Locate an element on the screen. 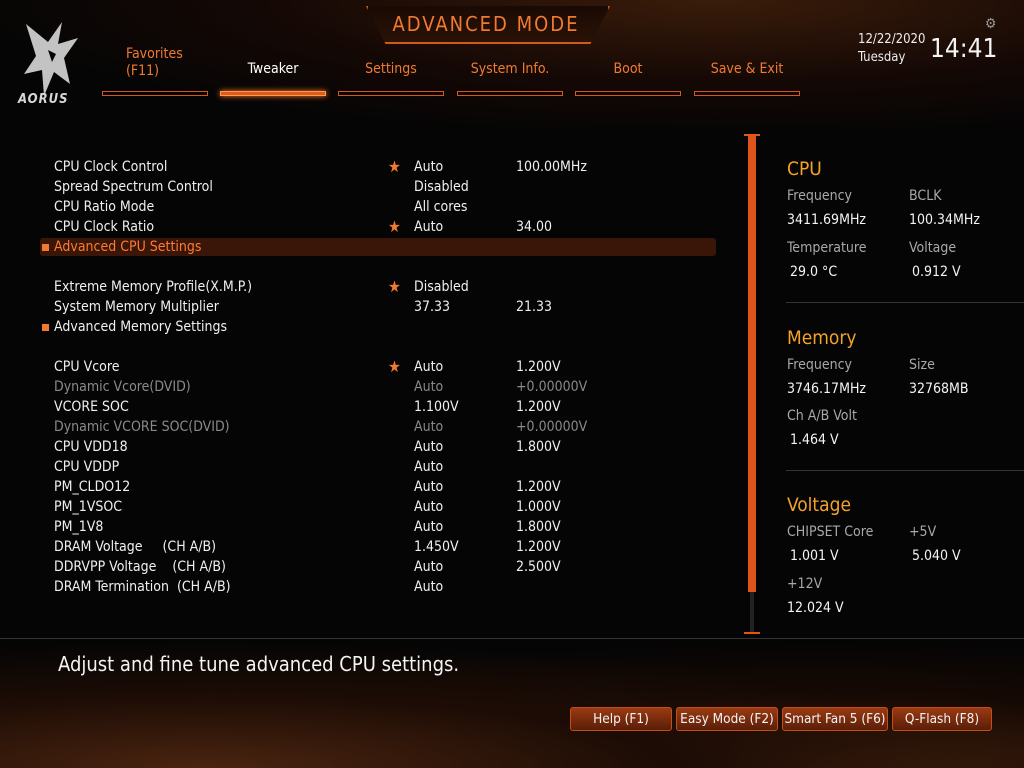 Image resolution: width=1024 pixels, height=768 pixels. date-display: 12/22/2020 is located at coordinates (892, 39).